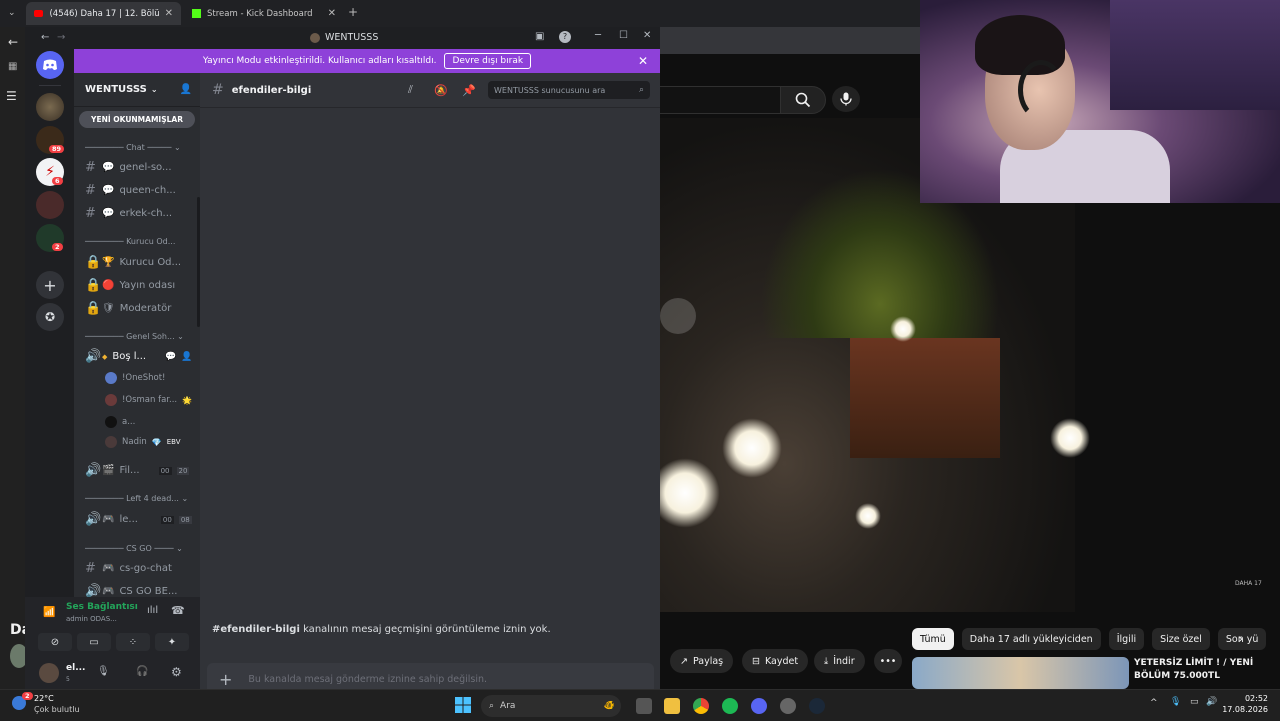 Image resolution: width=1280 pixels, height=721 pixels. Describe the element at coordinates (135, 378) in the screenshot. I see `voice-user: !OneShot!` at that location.